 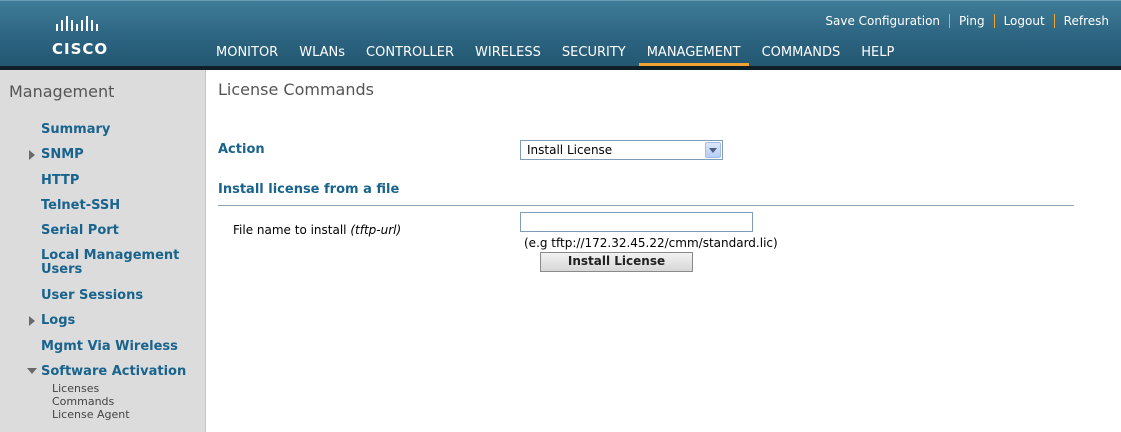 What do you see at coordinates (570, 150) in the screenshot?
I see `action-select-value: Install License` at bounding box center [570, 150].